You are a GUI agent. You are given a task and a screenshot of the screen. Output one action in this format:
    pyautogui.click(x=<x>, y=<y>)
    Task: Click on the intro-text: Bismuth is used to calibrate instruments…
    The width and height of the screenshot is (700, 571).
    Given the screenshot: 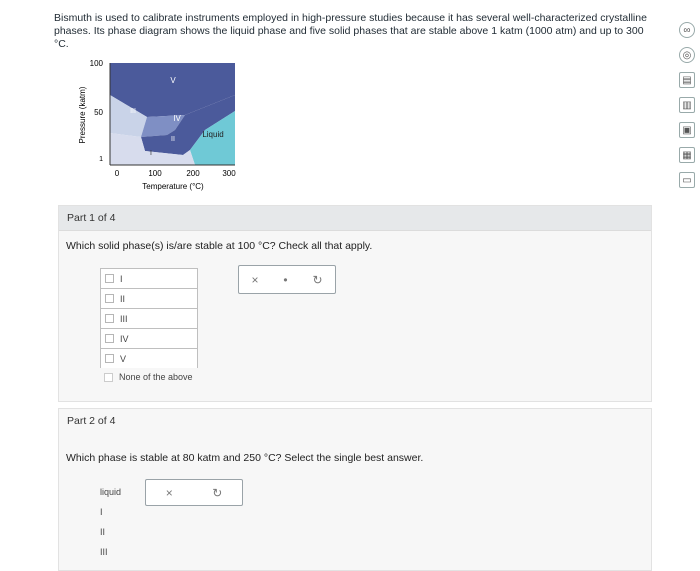 What is the action you would take?
    pyautogui.click(x=350, y=31)
    